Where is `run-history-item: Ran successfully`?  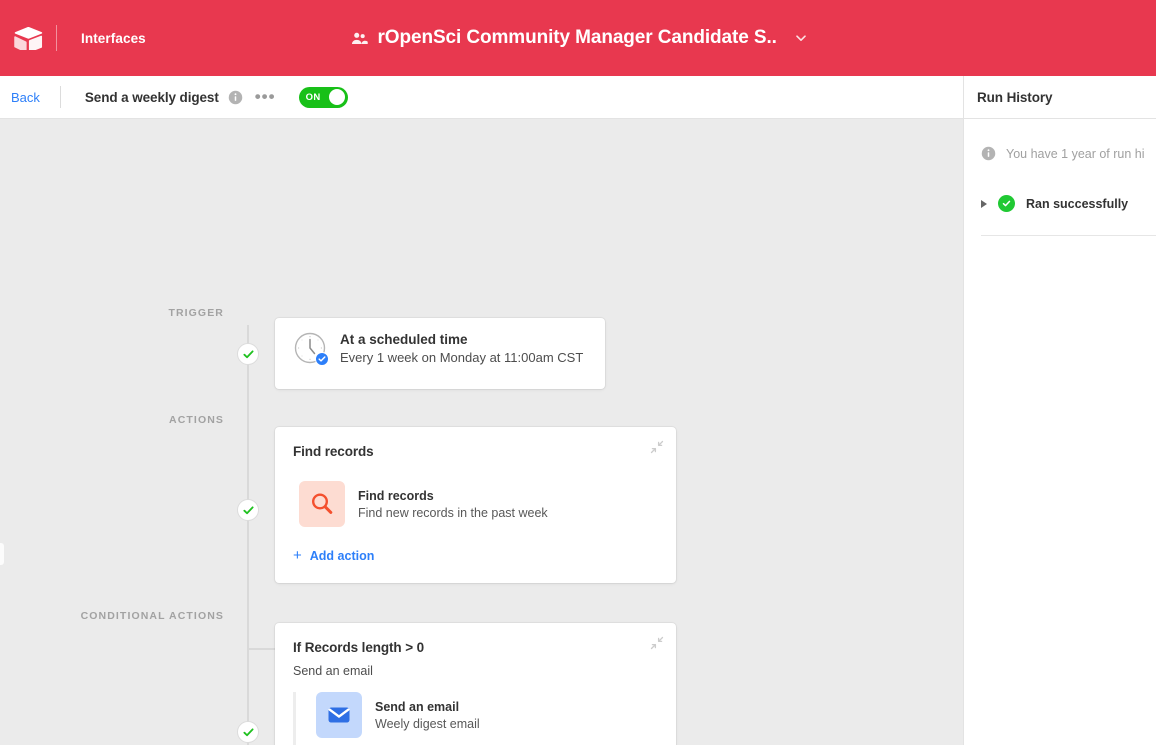
run-history-item: Ran successfully is located at coordinates (1060, 186).